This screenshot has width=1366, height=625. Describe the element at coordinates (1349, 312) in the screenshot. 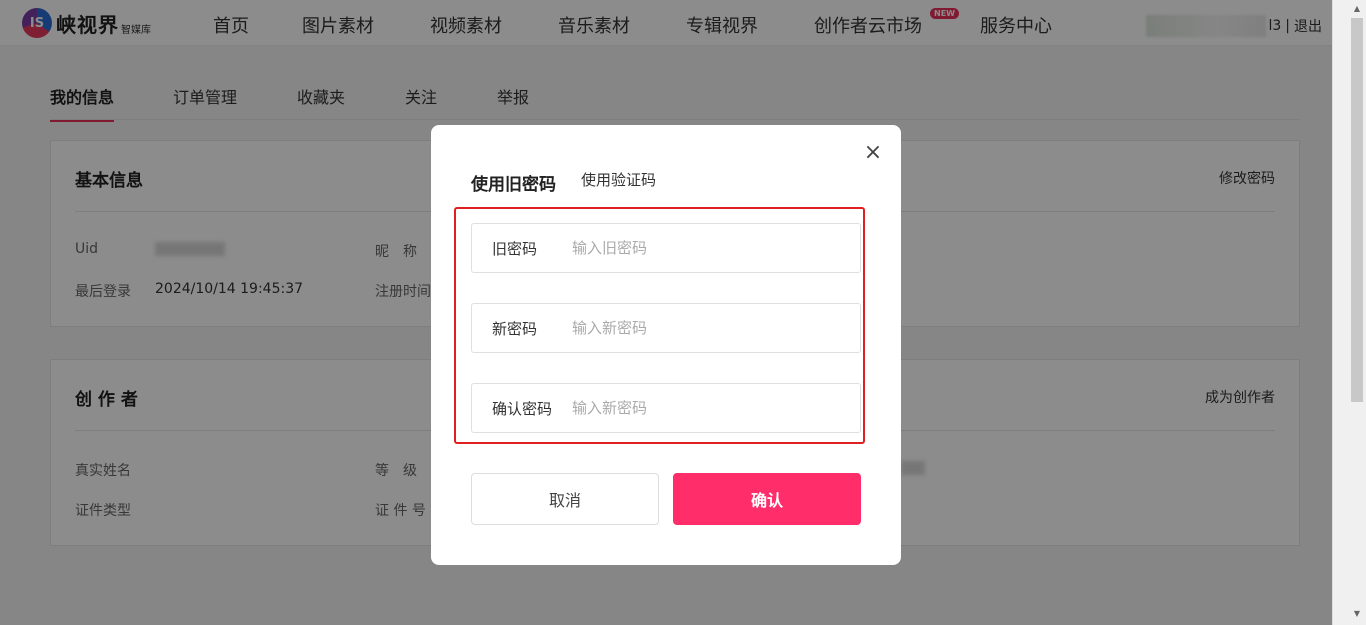

I see `page-scrollbar: ▲ ▼` at that location.